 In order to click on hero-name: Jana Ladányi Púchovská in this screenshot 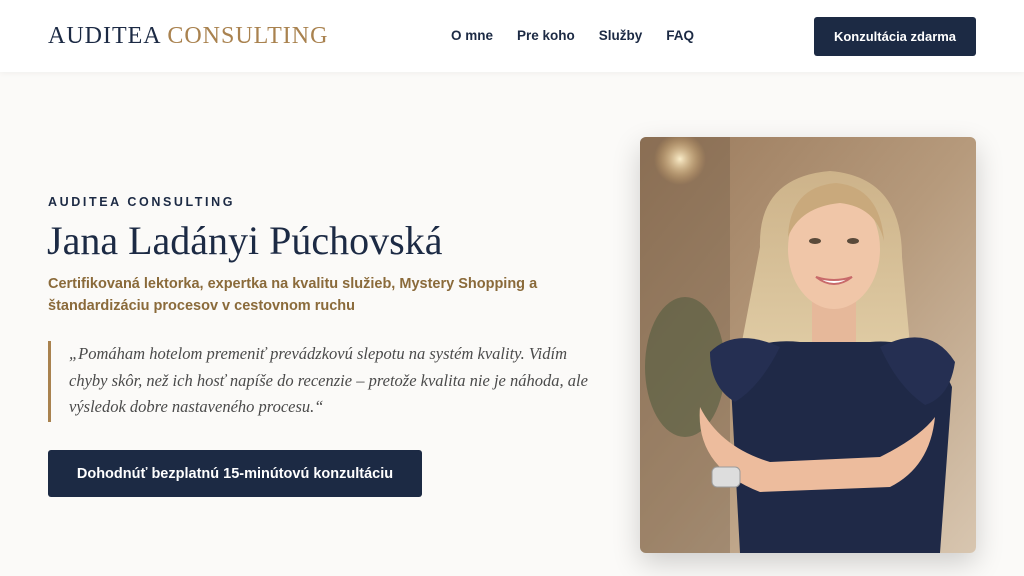, I will do `click(245, 240)`.